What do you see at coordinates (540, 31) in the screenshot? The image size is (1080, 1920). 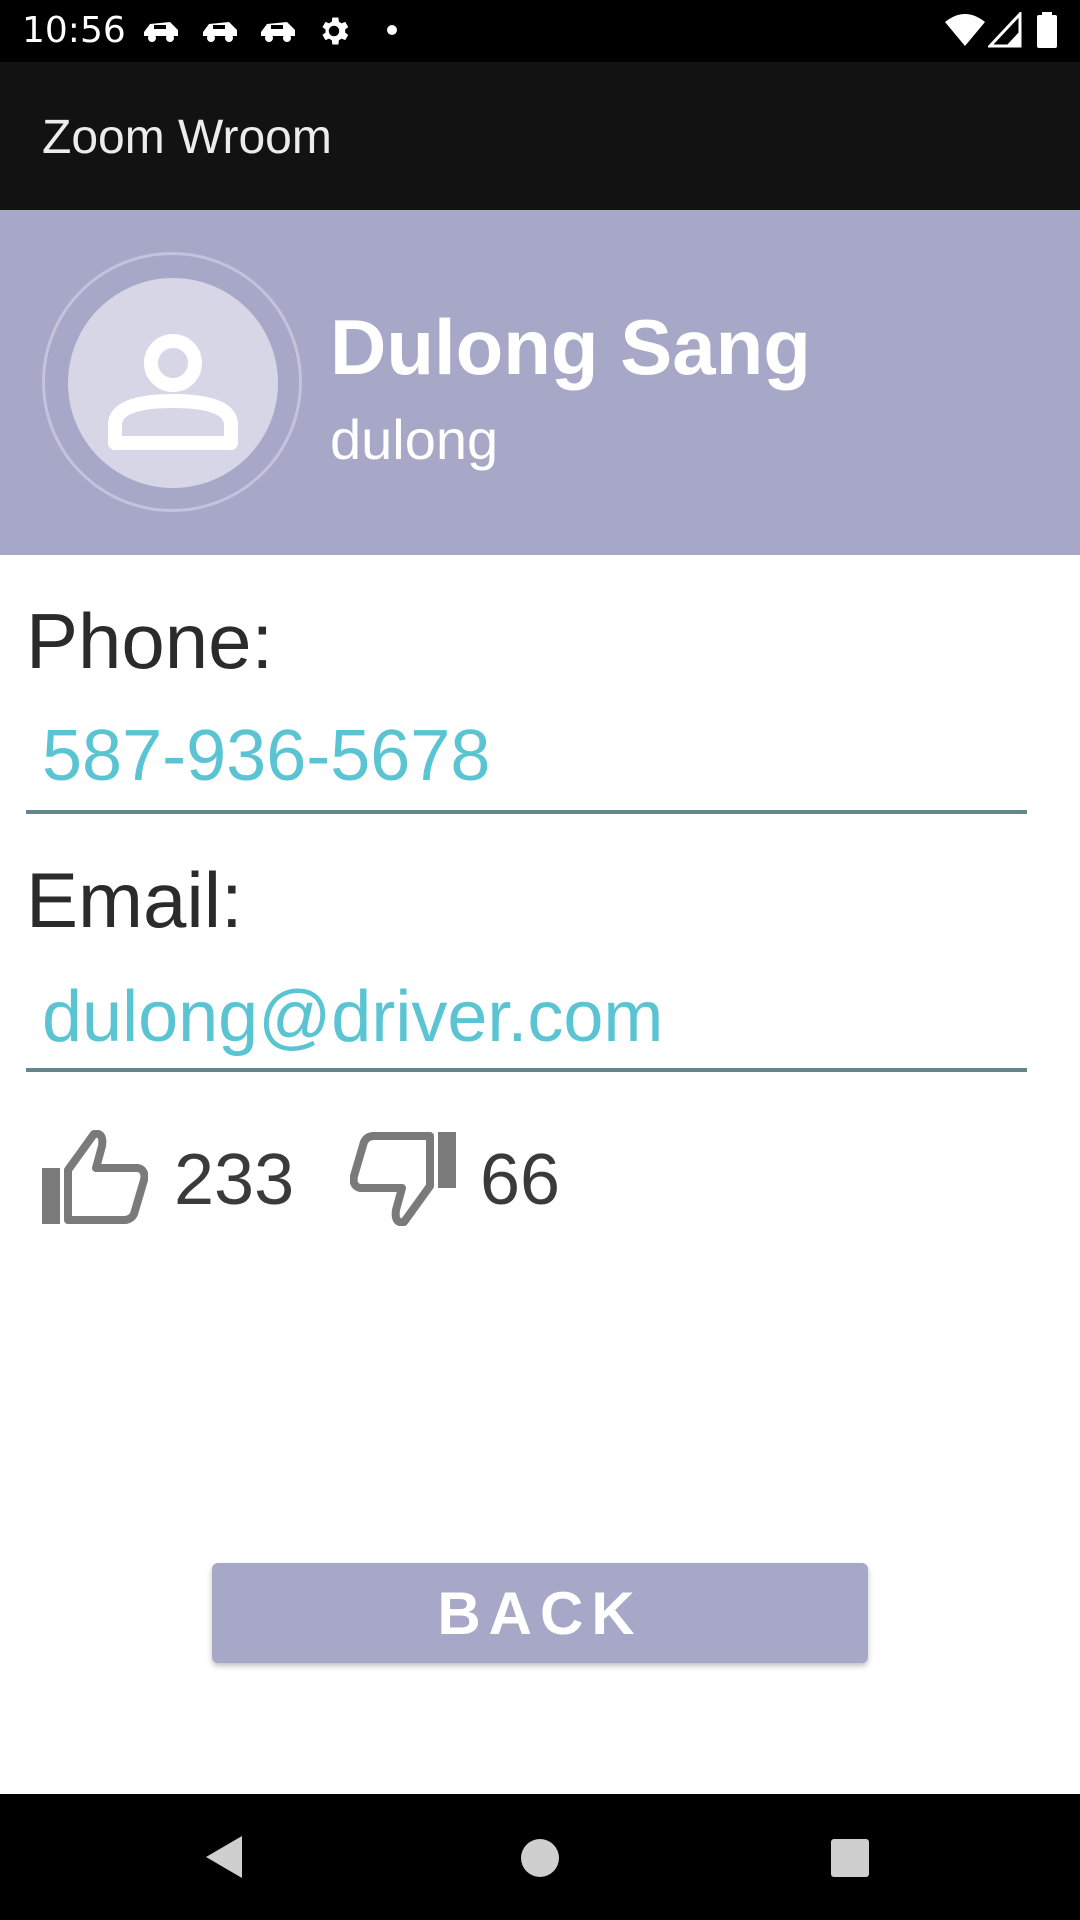 I see `status-bar: 10:56` at bounding box center [540, 31].